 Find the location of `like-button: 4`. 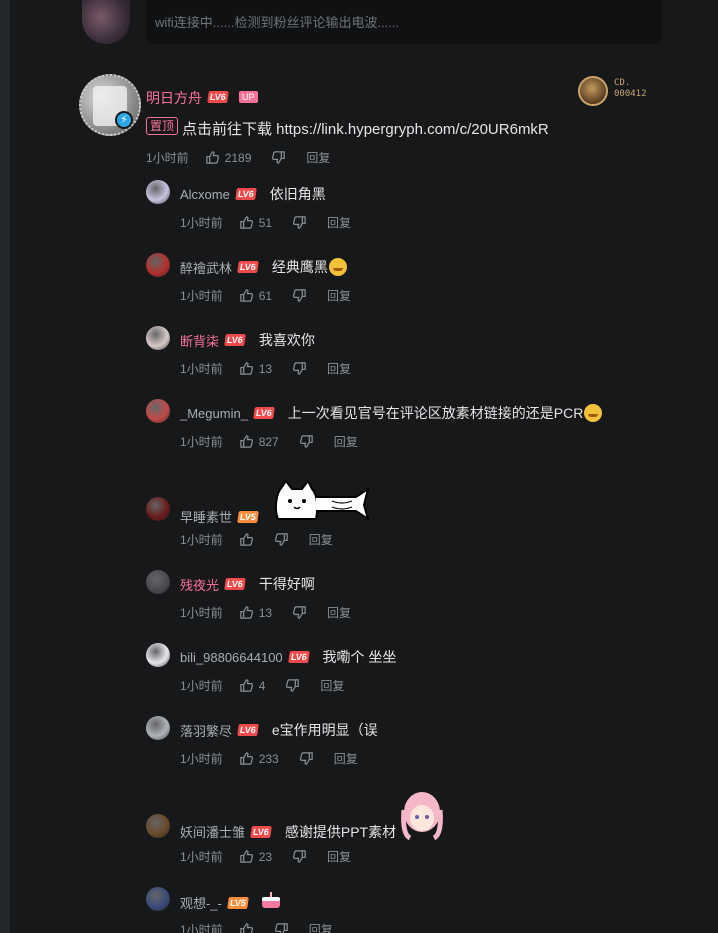

like-button: 4 is located at coordinates (252, 685).